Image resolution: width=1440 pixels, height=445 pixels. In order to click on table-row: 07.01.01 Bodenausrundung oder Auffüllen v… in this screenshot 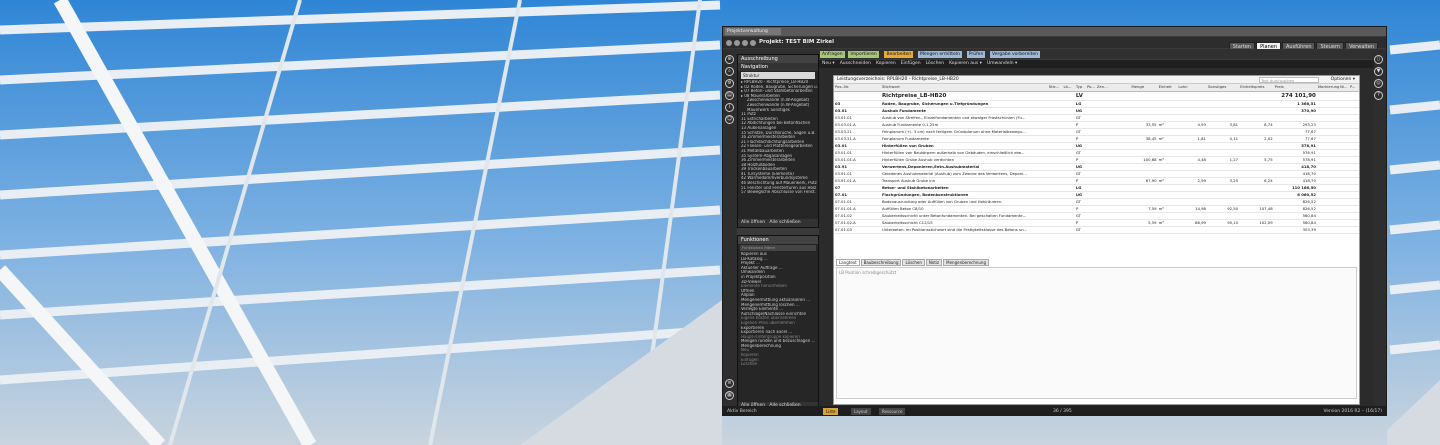, I will do `click(1096, 202)`.